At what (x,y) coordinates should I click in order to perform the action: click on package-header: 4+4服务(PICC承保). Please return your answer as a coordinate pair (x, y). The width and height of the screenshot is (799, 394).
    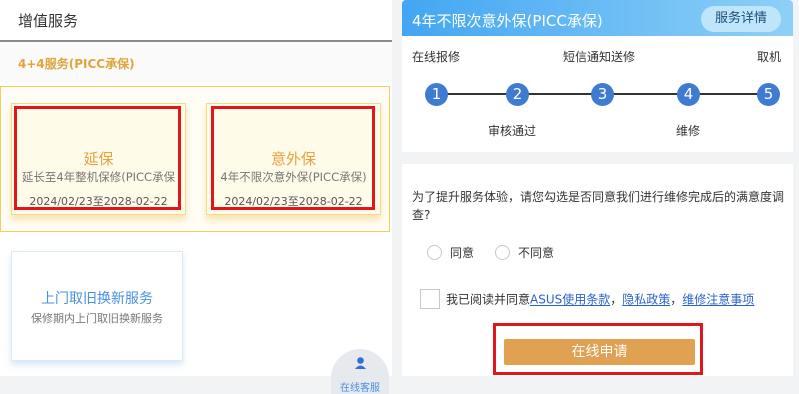
    Looking at the image, I should click on (196, 62).